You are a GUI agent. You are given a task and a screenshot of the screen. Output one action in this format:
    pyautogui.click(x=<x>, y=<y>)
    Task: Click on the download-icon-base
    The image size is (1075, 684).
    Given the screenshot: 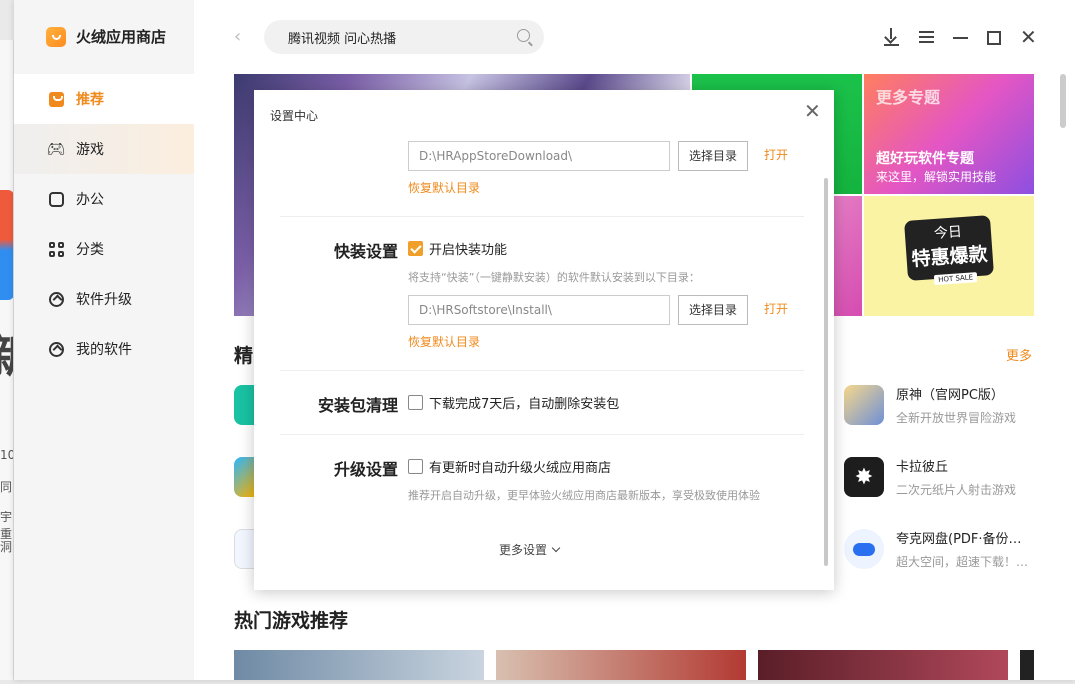 What is the action you would take?
    pyautogui.click(x=891, y=45)
    